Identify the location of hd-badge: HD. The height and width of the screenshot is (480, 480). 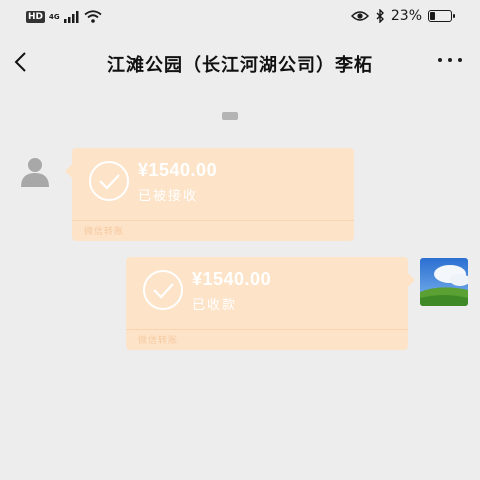
(36, 16).